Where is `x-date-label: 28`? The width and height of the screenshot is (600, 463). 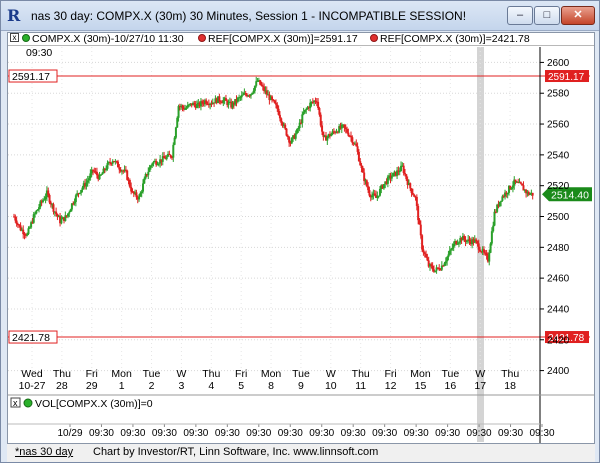 x-date-label: 28 is located at coordinates (62, 386).